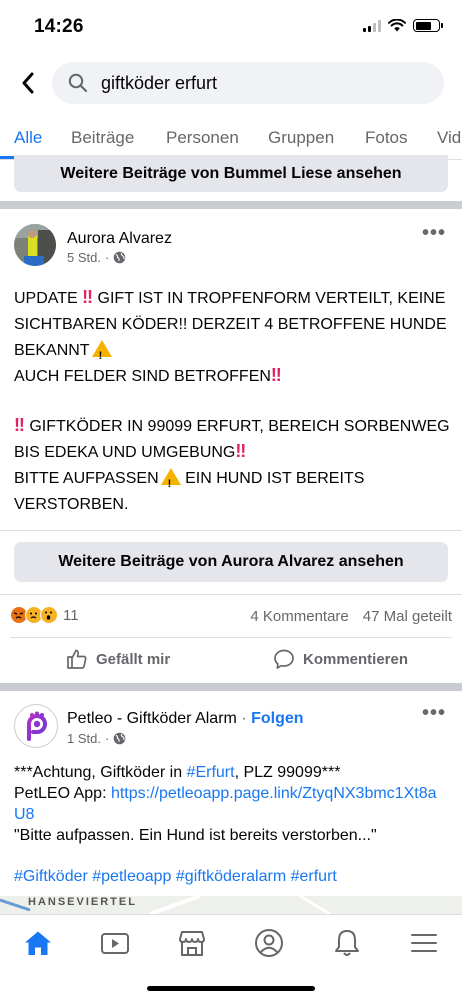  Describe the element at coordinates (142, 376) in the screenshot. I see `post-text-fields: AUCH FELDER SIND BETROFFEN` at that location.